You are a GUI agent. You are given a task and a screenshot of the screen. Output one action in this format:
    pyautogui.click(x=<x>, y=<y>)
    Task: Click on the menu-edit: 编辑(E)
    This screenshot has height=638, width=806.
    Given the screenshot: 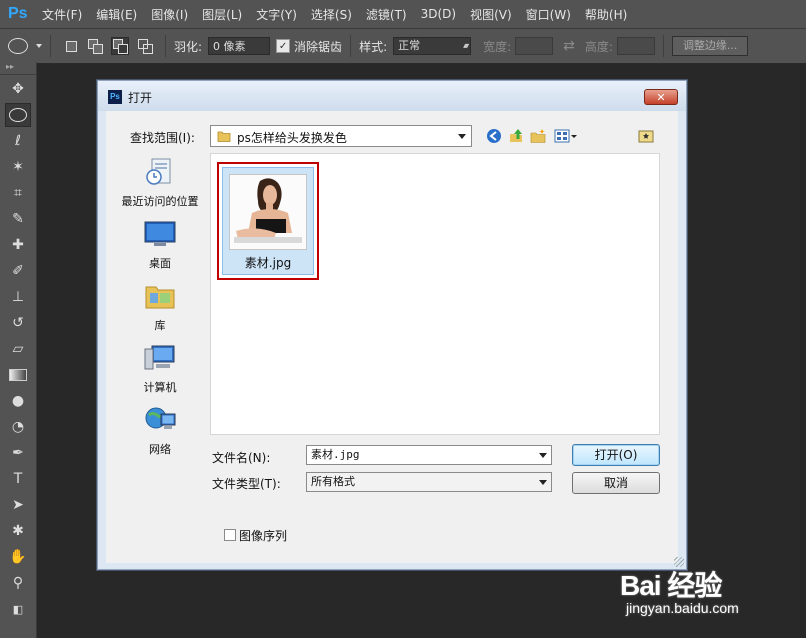 What is the action you would take?
    pyautogui.click(x=116, y=14)
    